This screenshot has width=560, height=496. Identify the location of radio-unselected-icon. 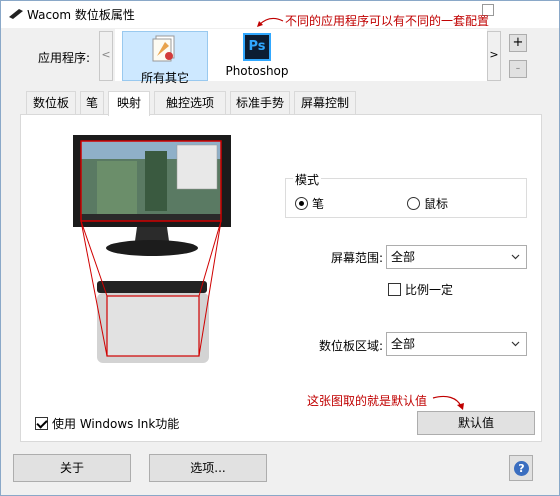
(413, 203).